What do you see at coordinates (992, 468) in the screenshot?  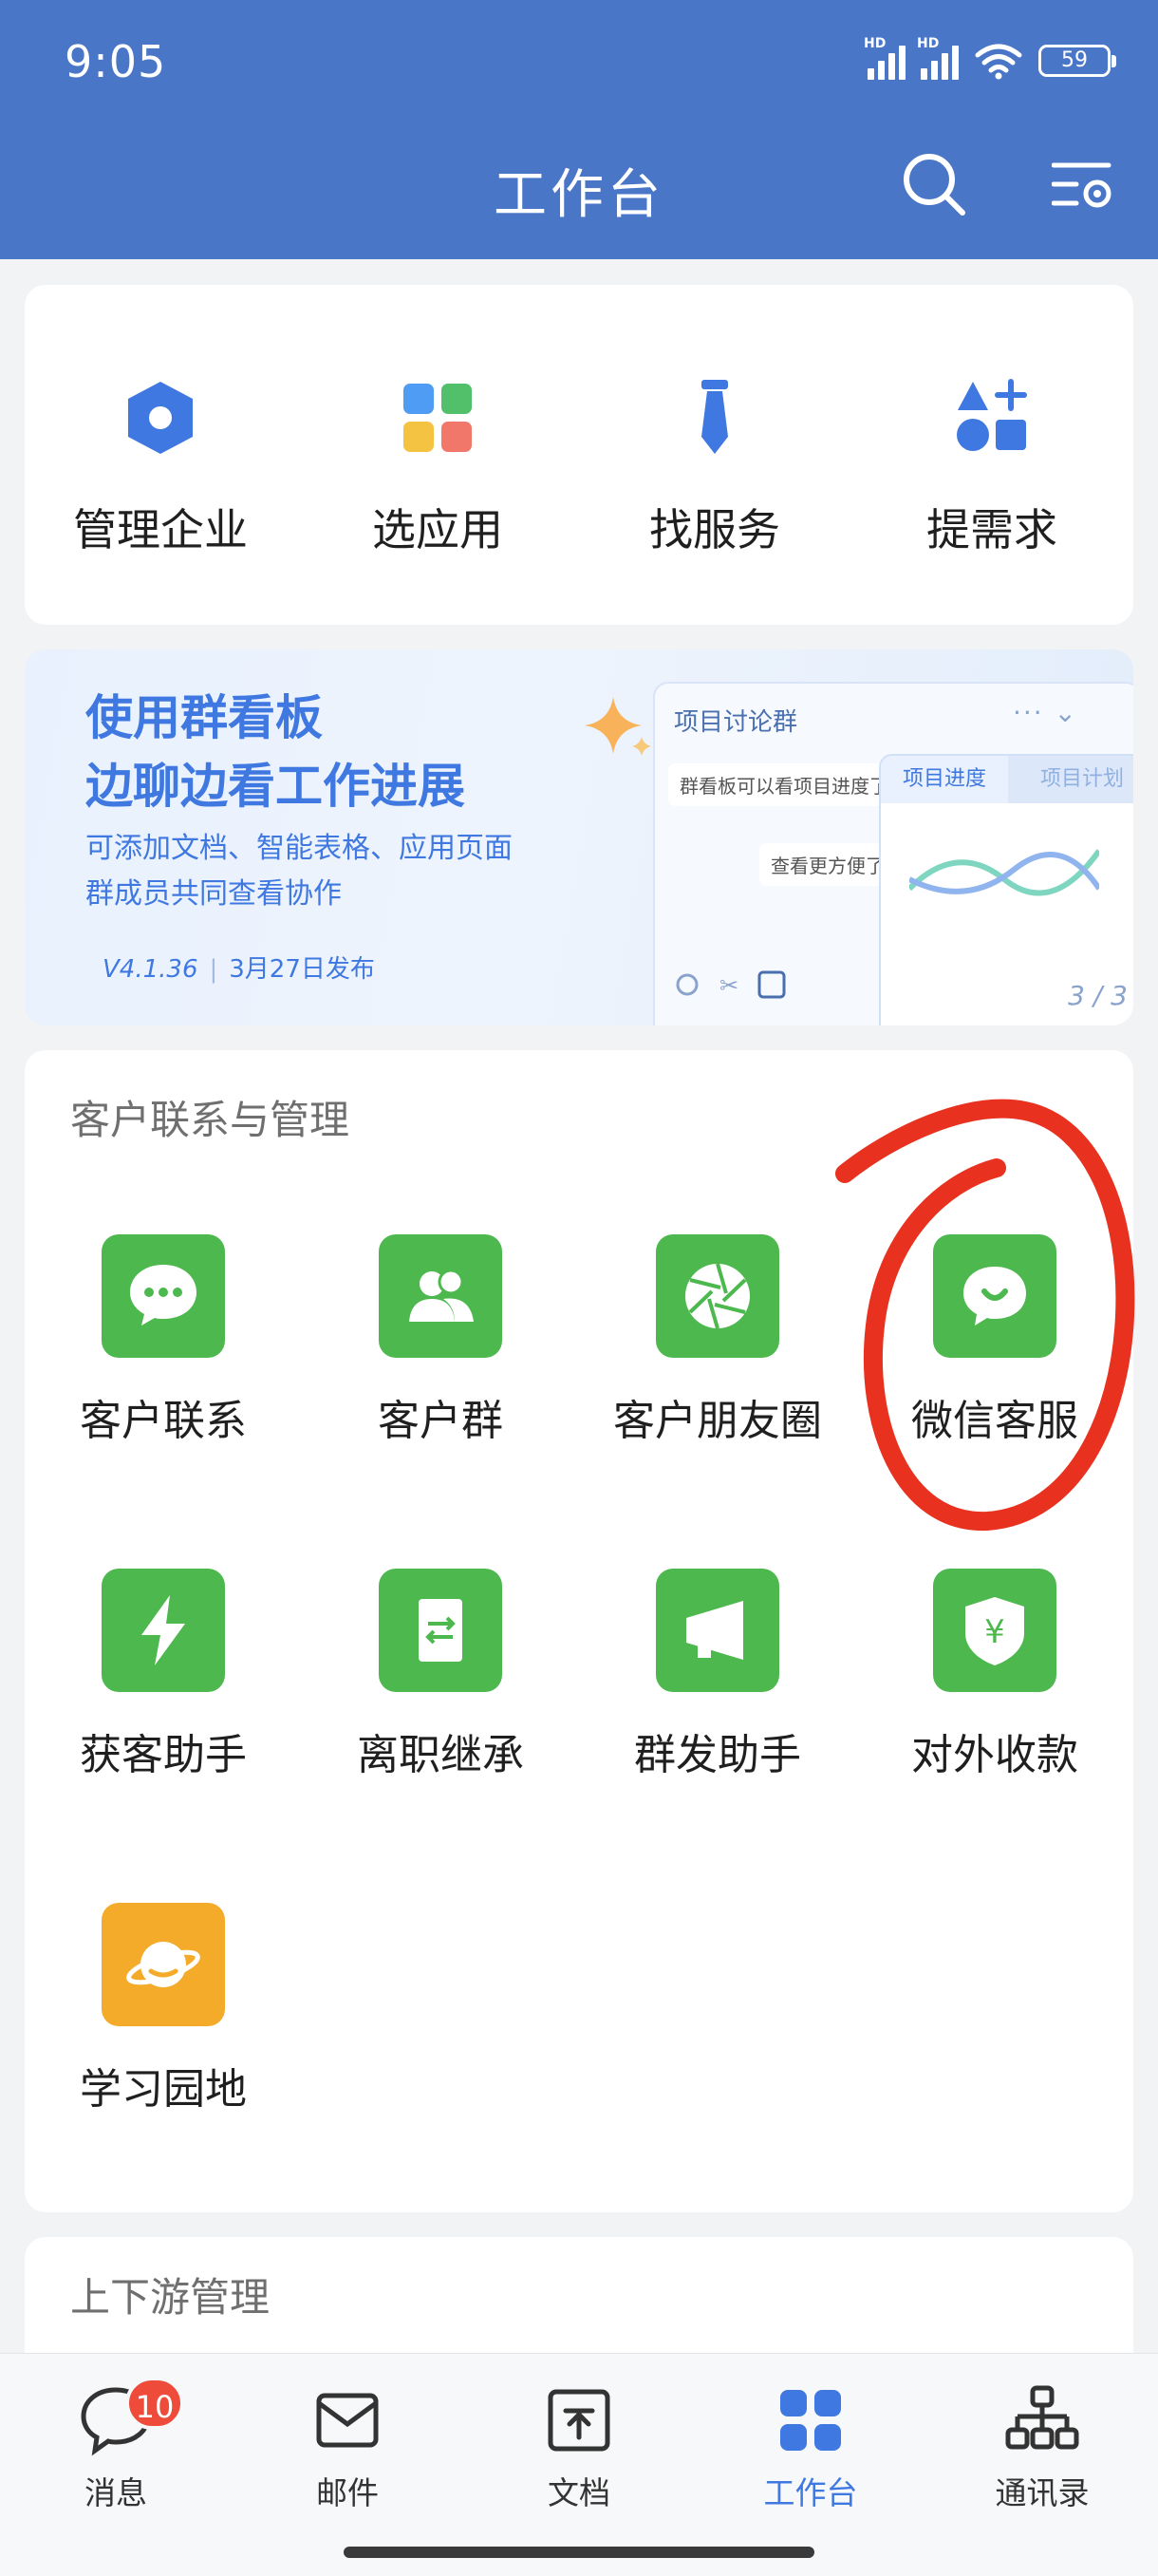 I see `quick-submit-request: 提需求` at bounding box center [992, 468].